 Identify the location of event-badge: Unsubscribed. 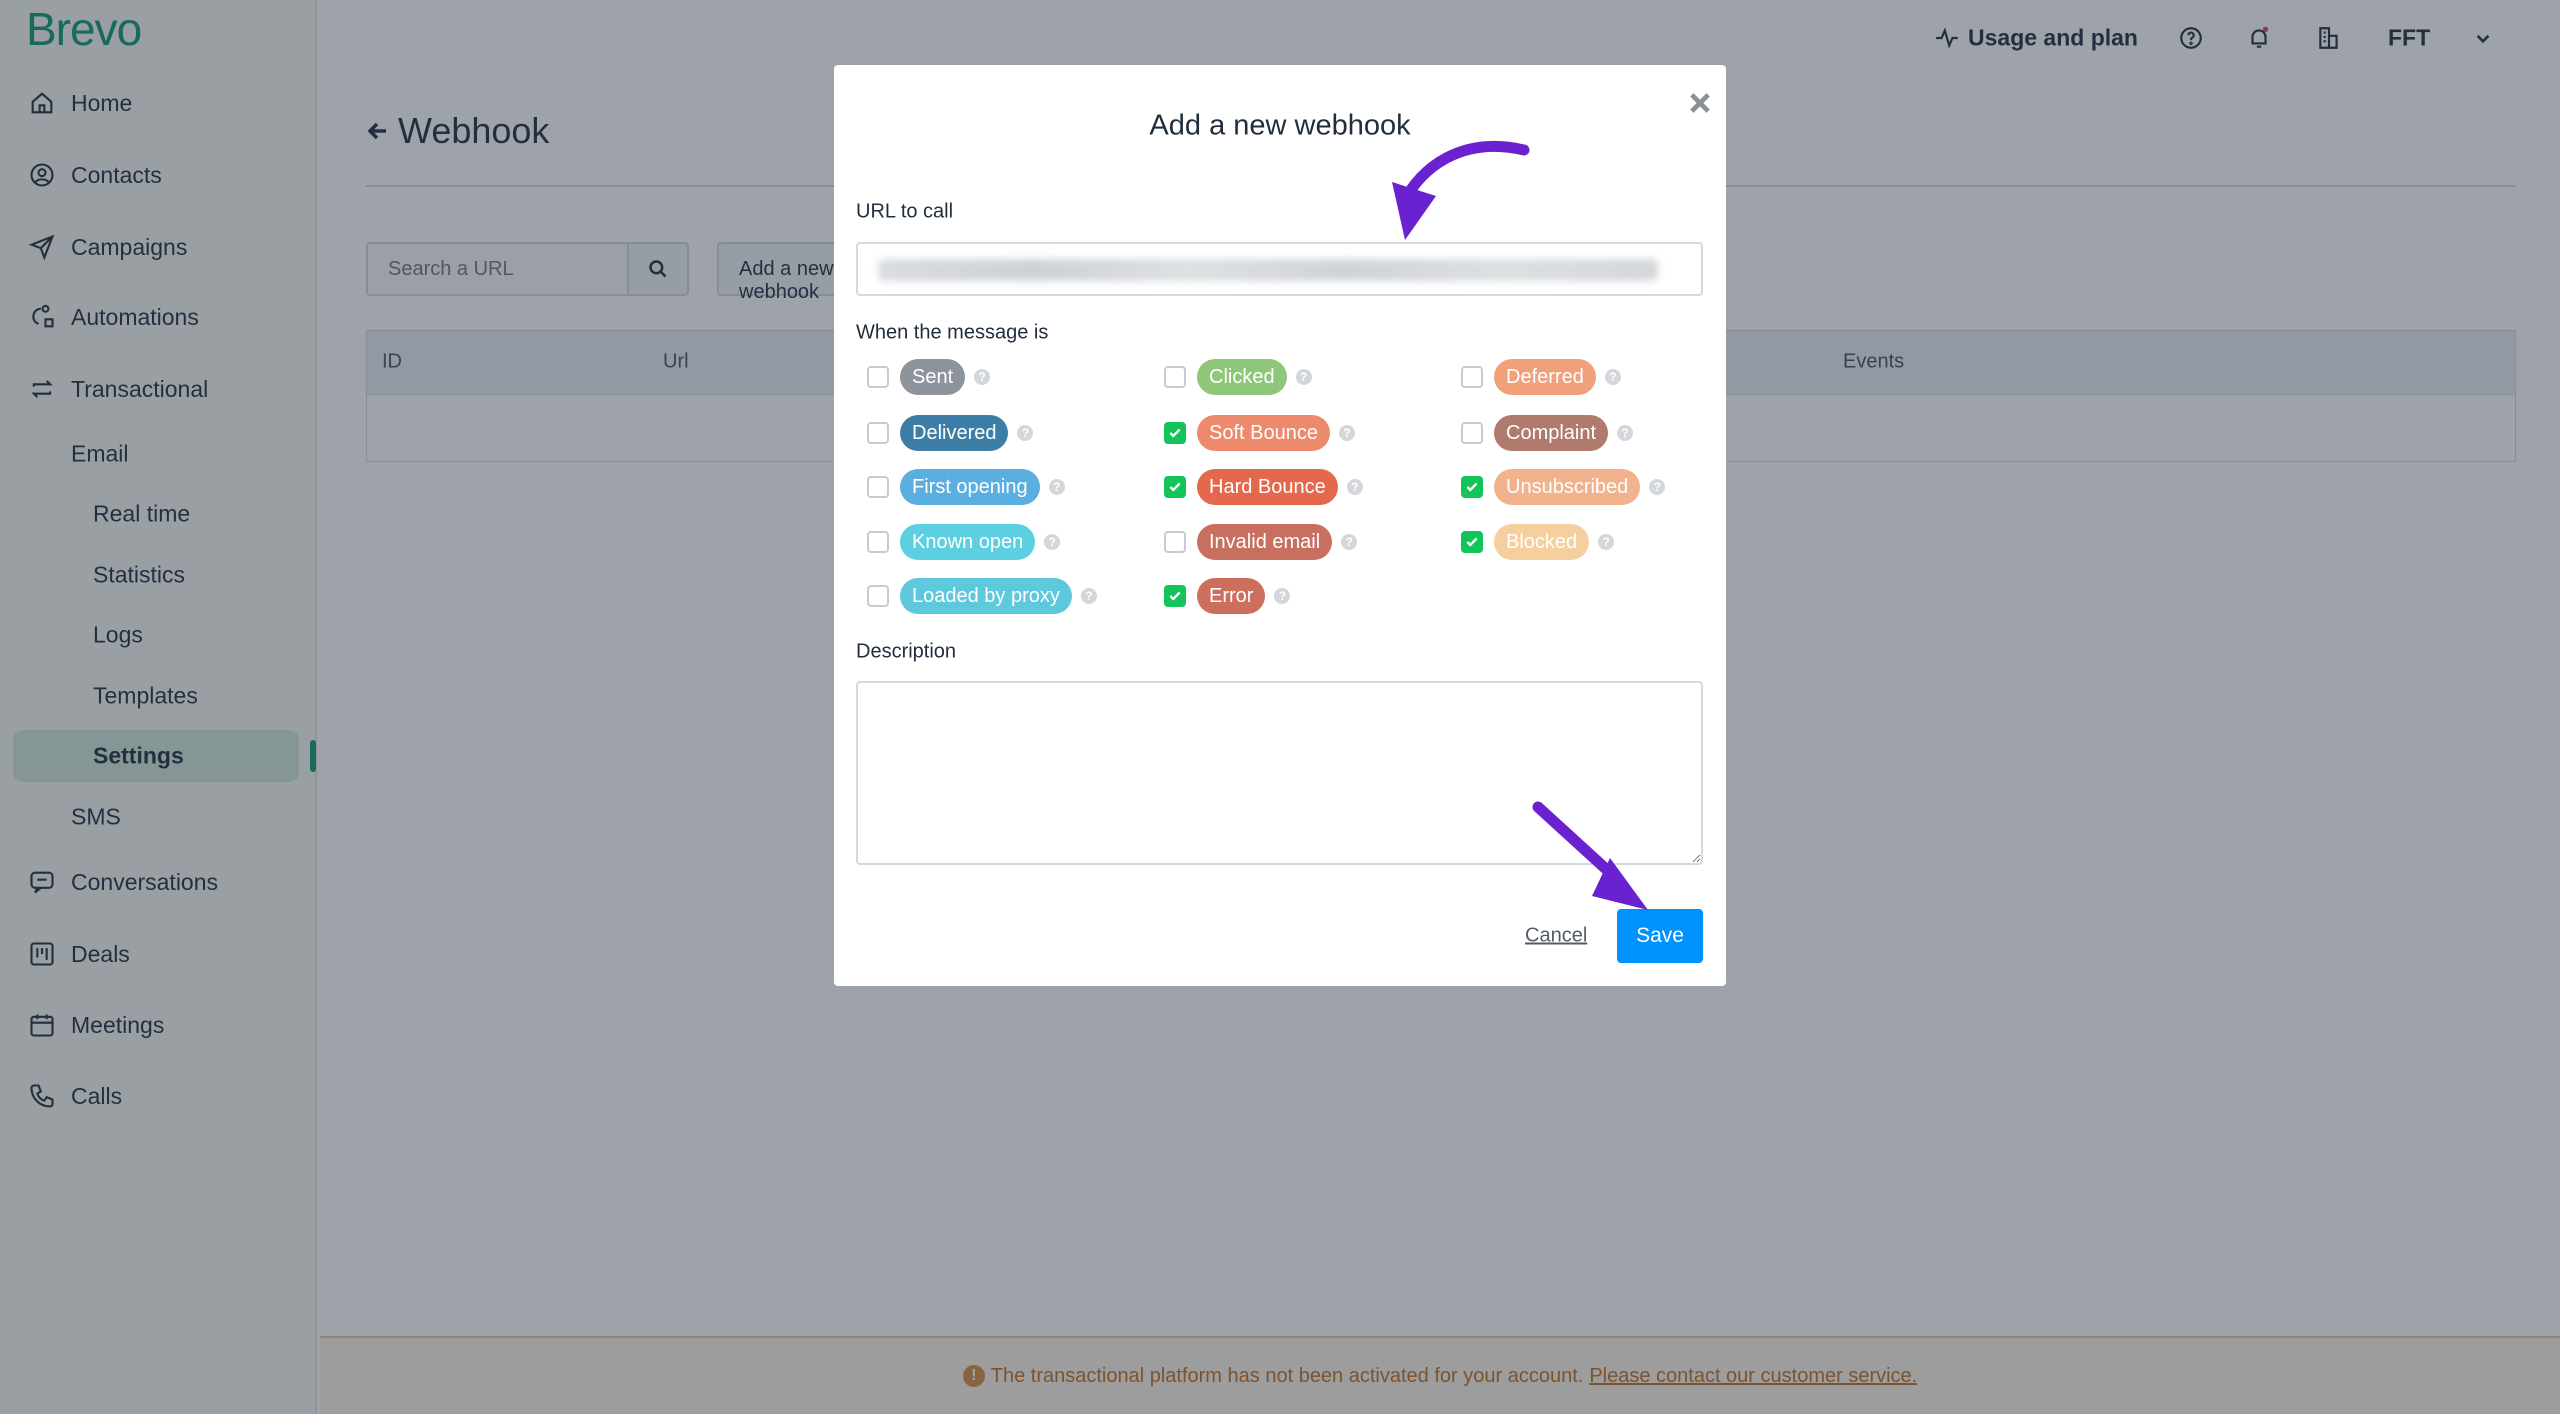
(1567, 487).